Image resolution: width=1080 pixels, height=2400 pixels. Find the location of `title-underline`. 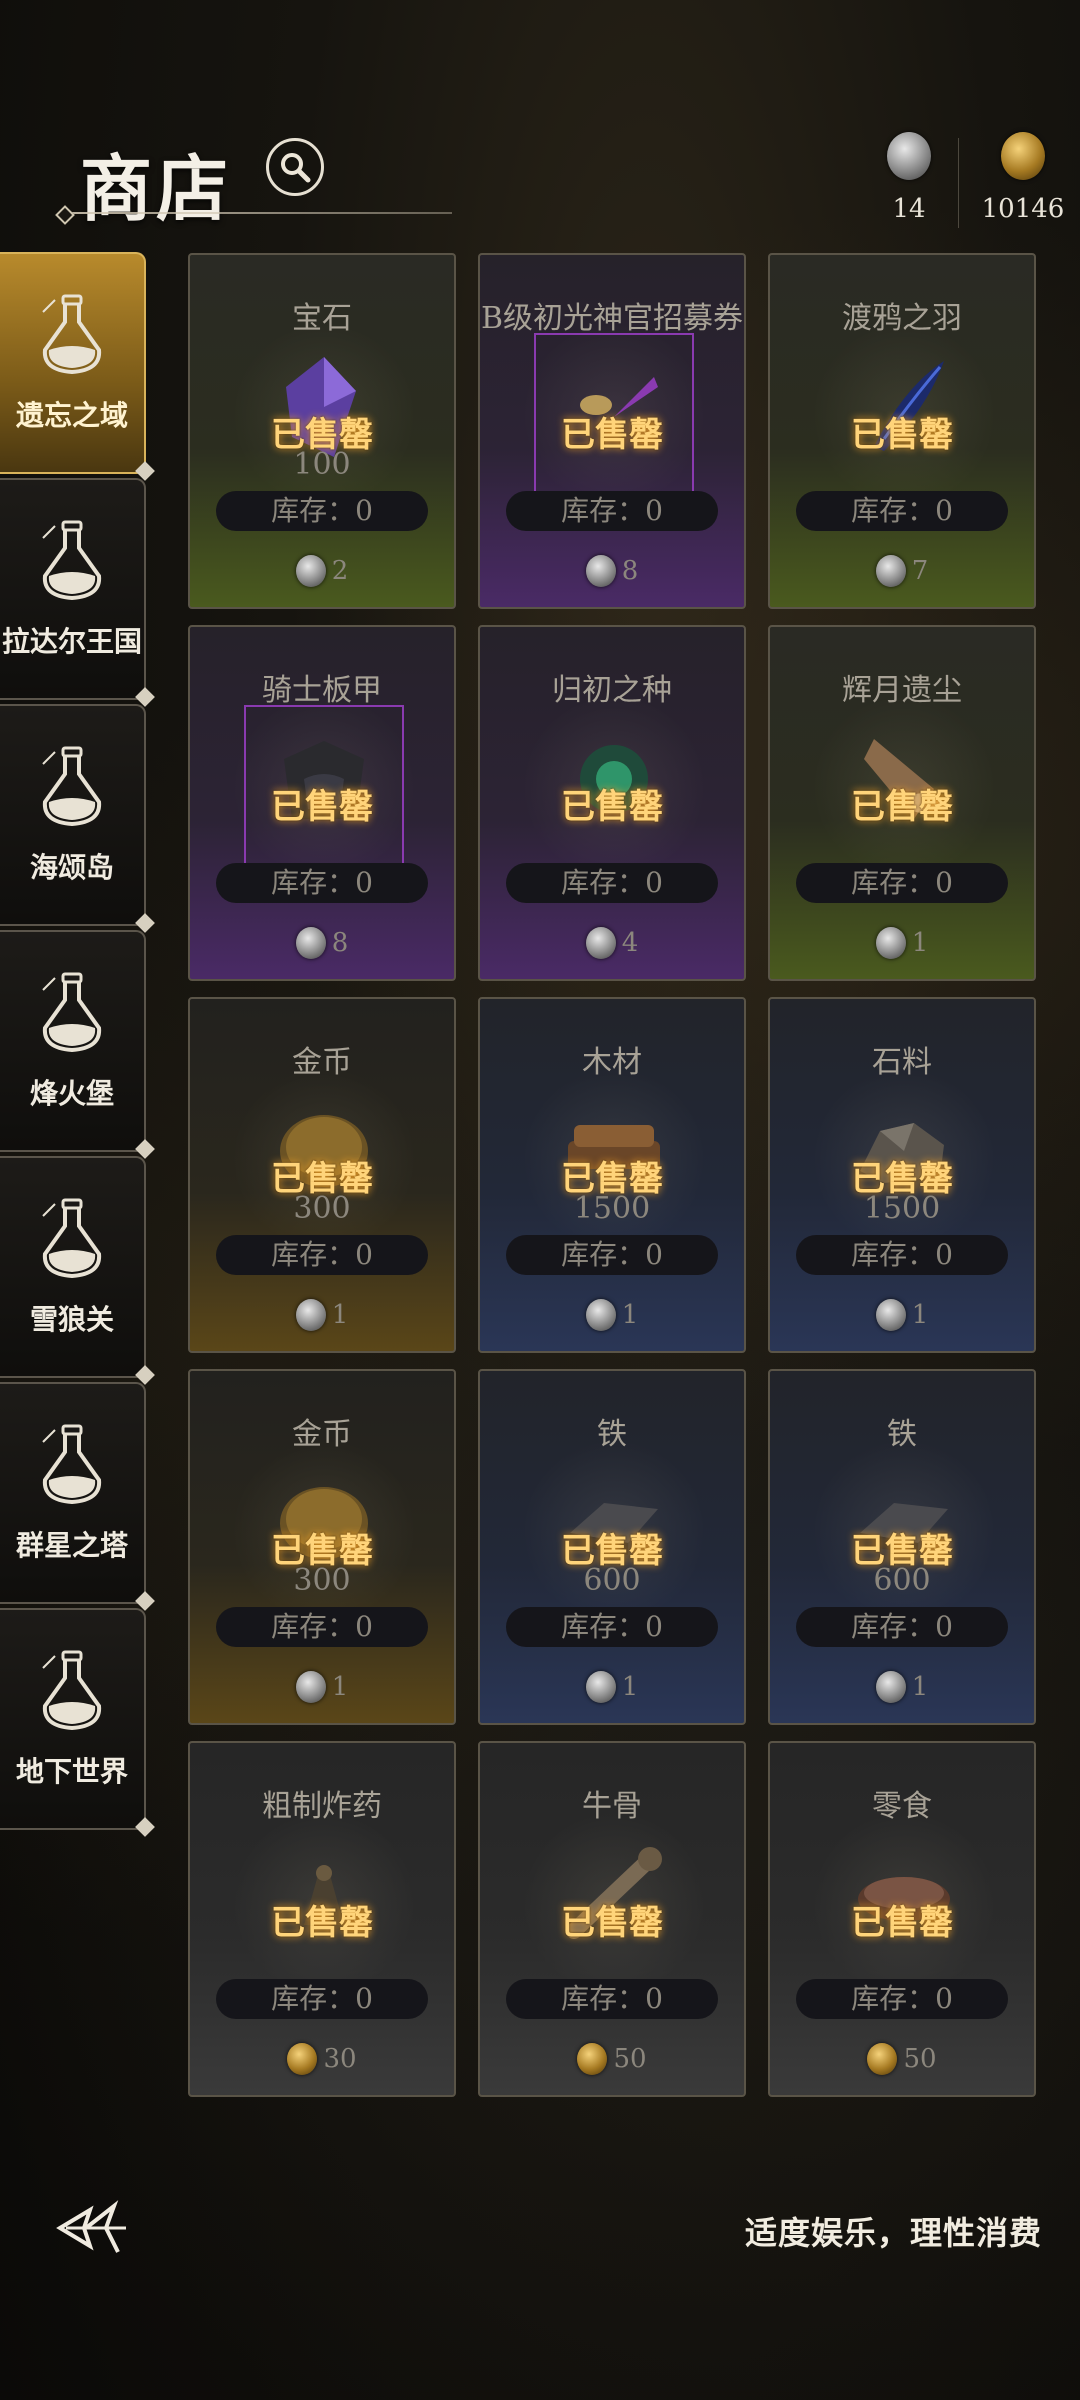

title-underline is located at coordinates (257, 213).